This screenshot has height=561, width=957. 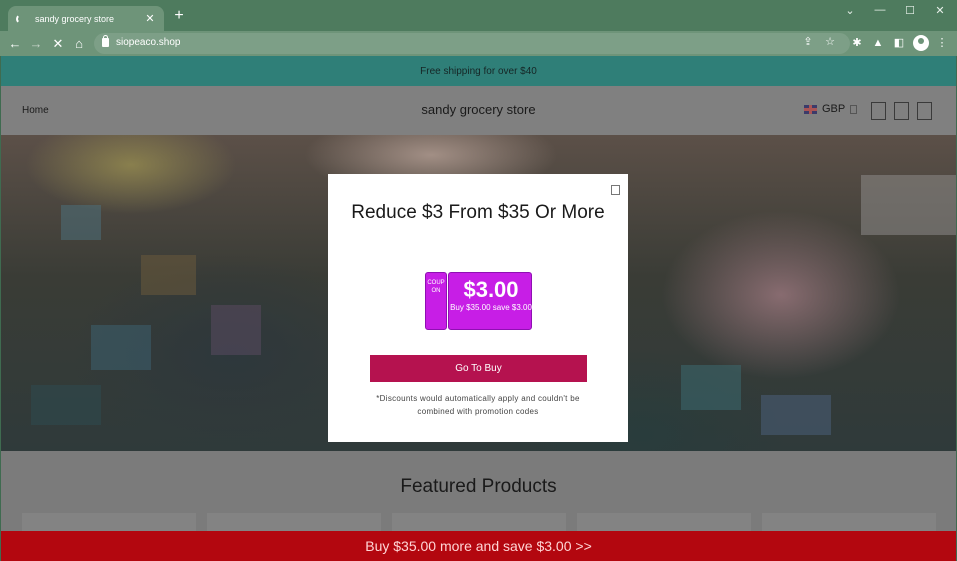 I want to click on coupon-side-text: COUPON, so click(x=436, y=287).